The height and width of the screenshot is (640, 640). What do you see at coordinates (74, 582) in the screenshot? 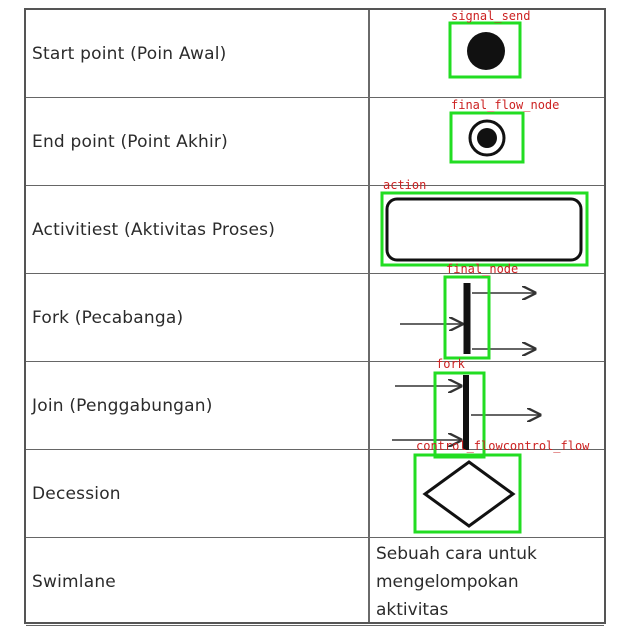
I see `row-label: Swimlane` at bounding box center [74, 582].